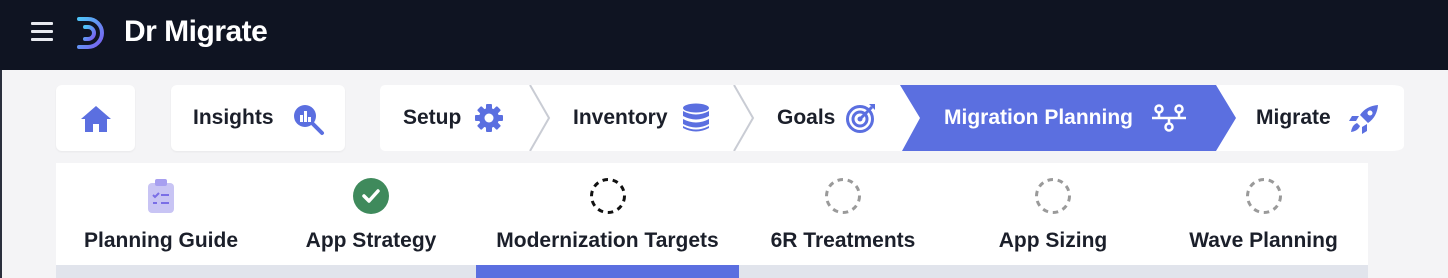  I want to click on nav-migrate-label: Migrate, so click(1293, 117).